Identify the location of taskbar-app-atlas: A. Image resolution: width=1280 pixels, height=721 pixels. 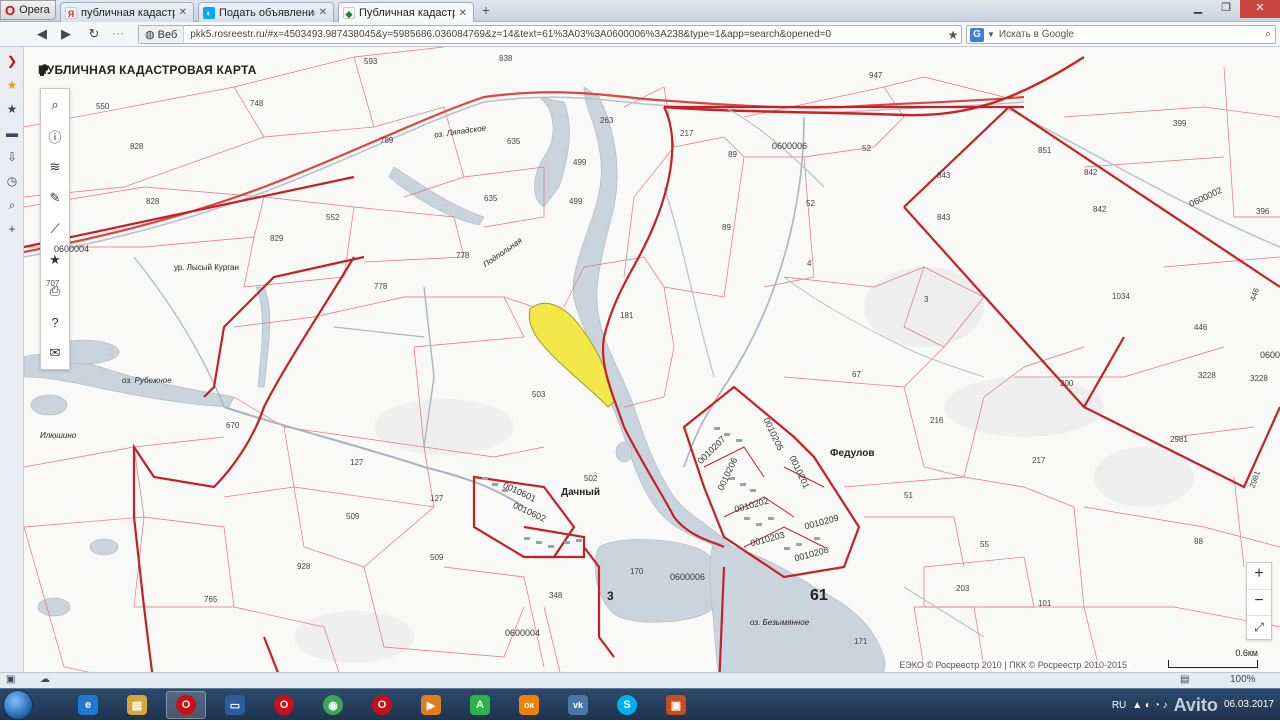
(480, 705).